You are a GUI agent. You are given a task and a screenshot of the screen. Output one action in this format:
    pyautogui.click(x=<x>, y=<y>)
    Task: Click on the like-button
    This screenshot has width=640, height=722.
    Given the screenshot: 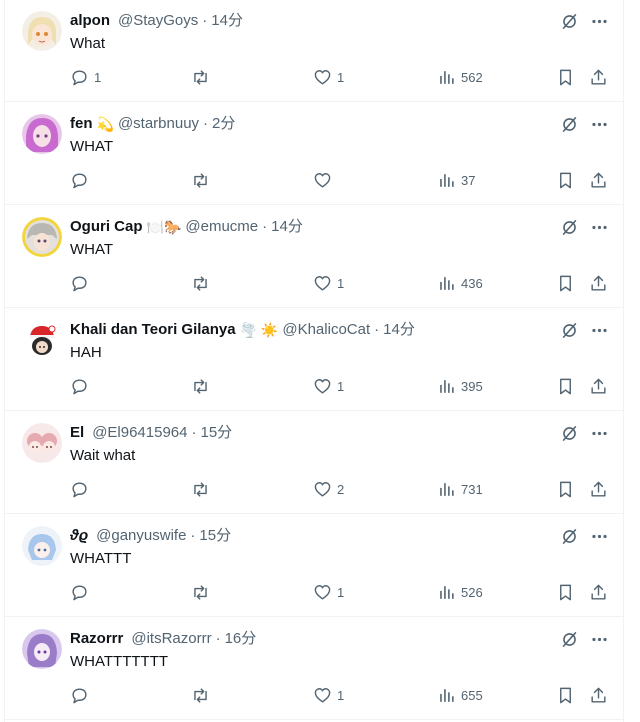 What is the action you would take?
    pyautogui.click(x=325, y=180)
    